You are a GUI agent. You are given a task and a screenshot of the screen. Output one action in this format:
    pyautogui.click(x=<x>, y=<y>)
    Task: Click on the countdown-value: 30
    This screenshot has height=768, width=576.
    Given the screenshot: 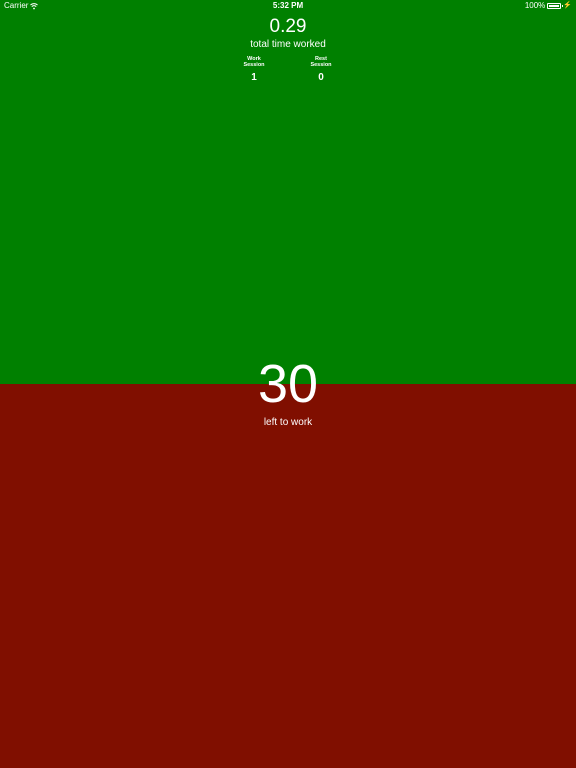 What is the action you would take?
    pyautogui.click(x=288, y=384)
    